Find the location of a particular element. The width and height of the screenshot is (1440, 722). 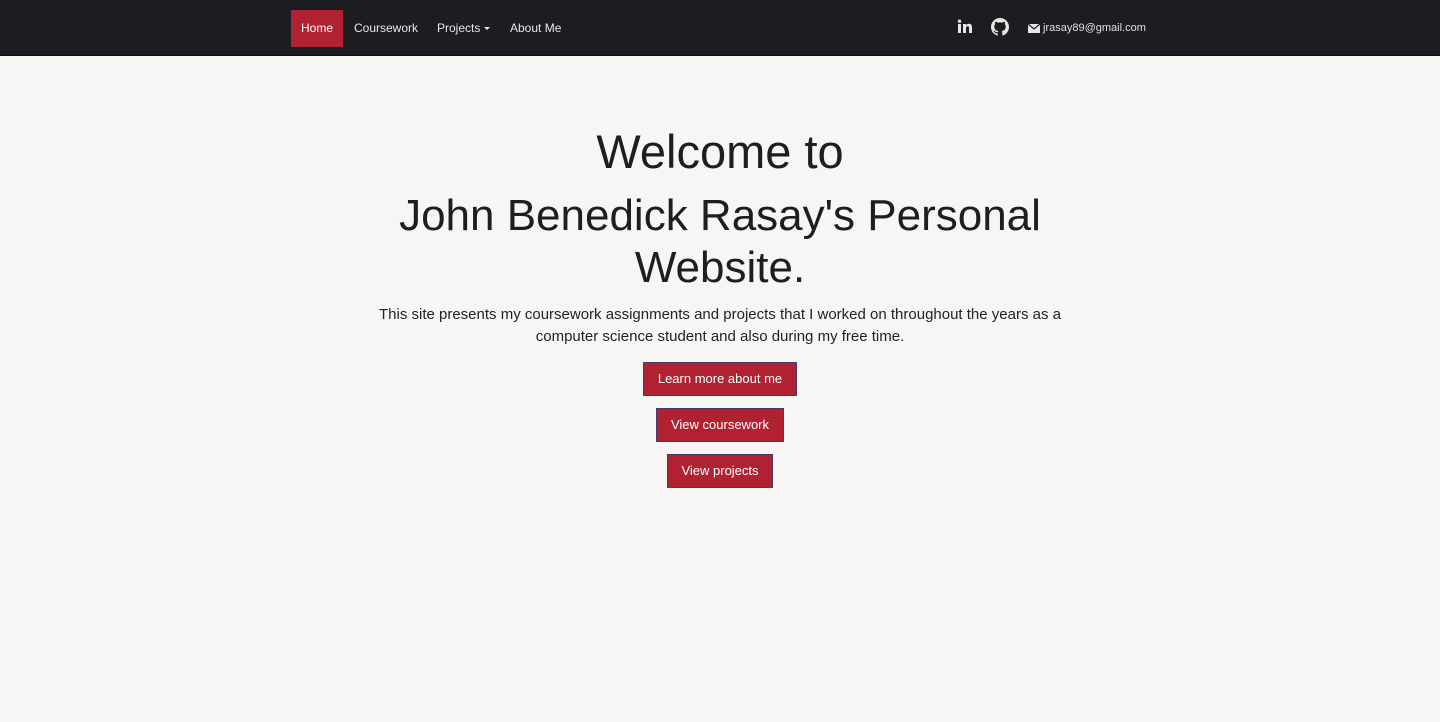

view-coursework-button: View coursework is located at coordinates (720, 425).